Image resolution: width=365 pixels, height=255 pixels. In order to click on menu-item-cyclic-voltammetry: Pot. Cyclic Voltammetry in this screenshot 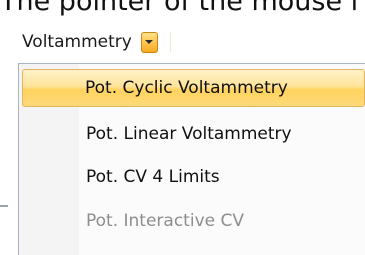, I will do `click(193, 88)`.